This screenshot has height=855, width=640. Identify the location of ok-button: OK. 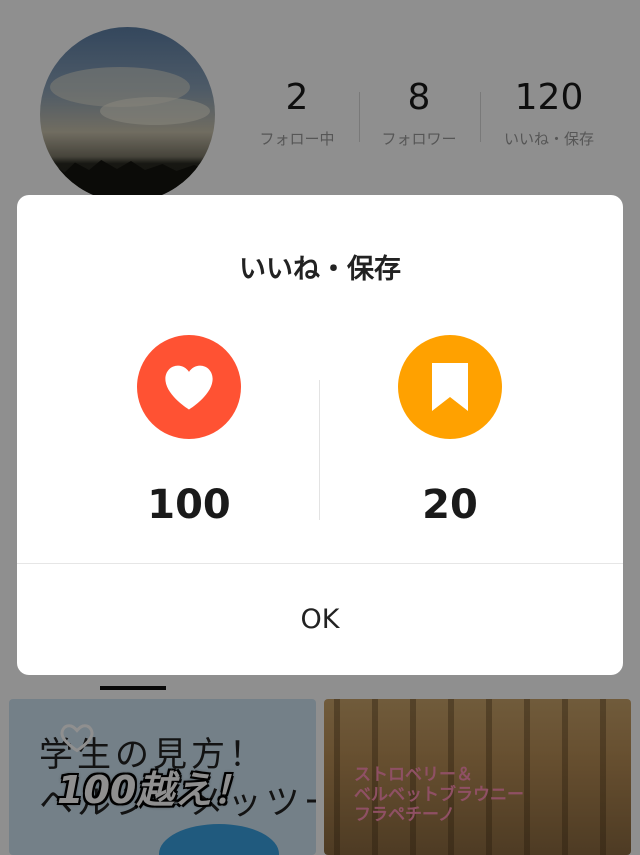
(320, 619).